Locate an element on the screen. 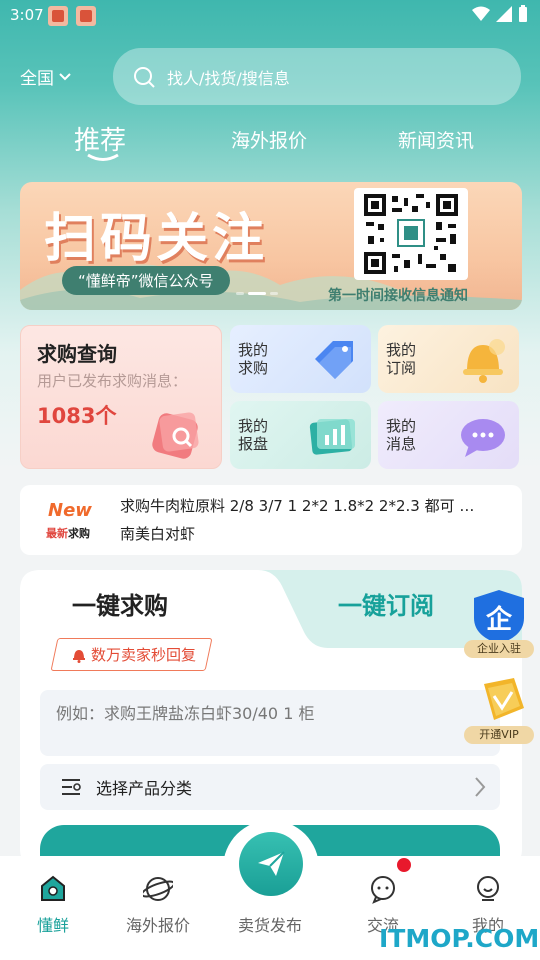  tab-one-click-subscribe: 一键订阅 is located at coordinates (386, 603).